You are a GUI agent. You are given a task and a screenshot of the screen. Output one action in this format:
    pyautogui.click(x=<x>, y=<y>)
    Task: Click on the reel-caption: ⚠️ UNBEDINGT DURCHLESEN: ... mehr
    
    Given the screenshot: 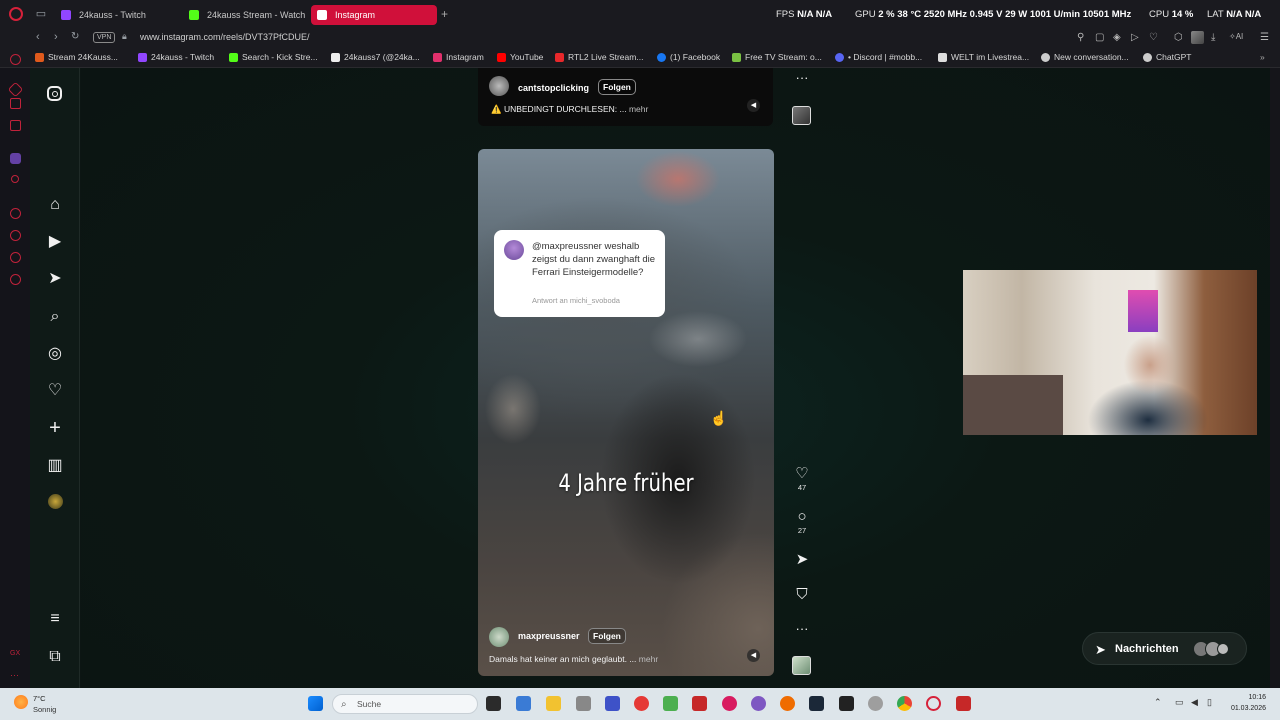 What is the action you would take?
    pyautogui.click(x=569, y=109)
    